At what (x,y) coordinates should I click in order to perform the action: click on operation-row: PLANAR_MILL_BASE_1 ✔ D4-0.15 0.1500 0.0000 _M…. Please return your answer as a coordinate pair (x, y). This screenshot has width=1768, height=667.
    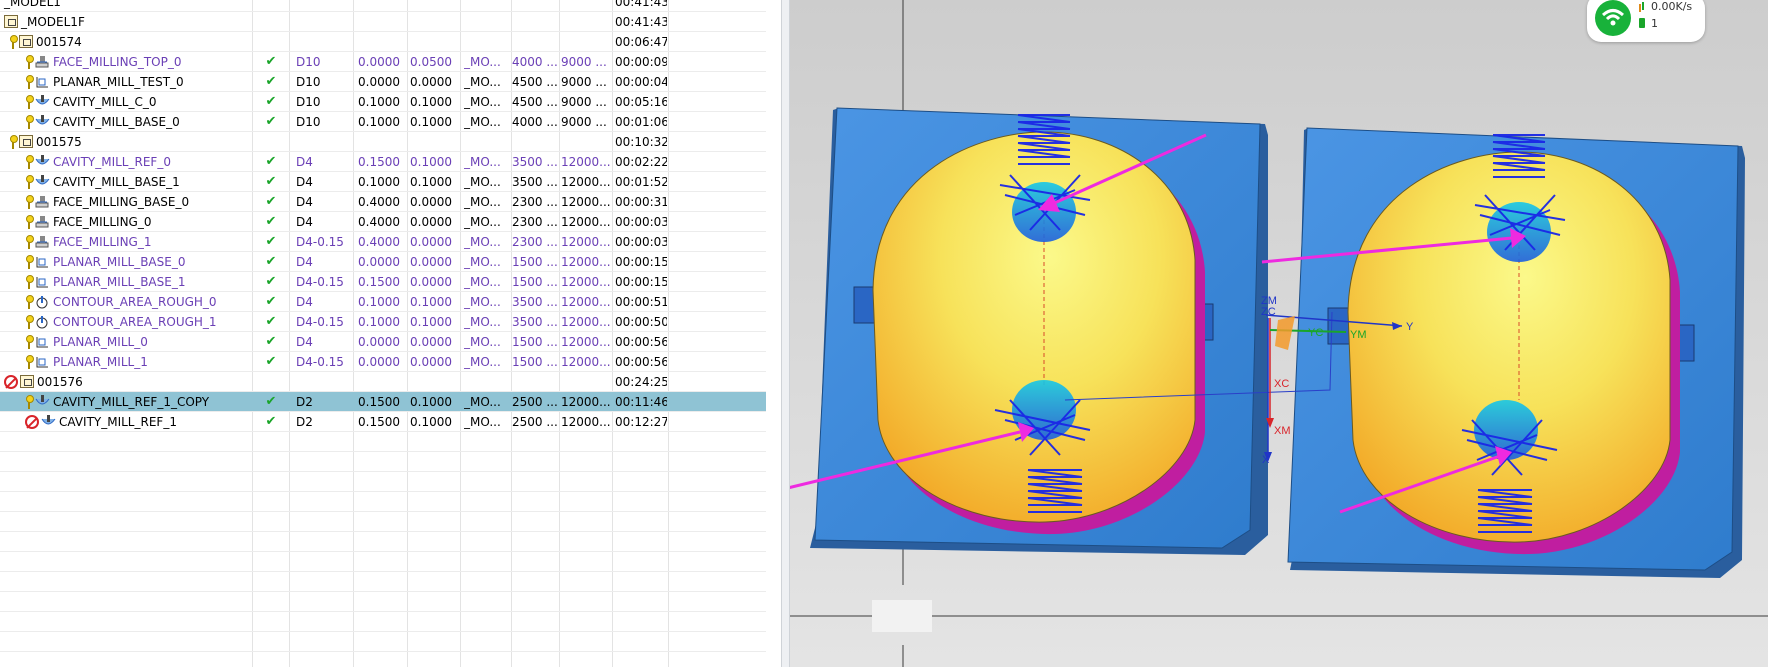
    Looking at the image, I should click on (383, 282).